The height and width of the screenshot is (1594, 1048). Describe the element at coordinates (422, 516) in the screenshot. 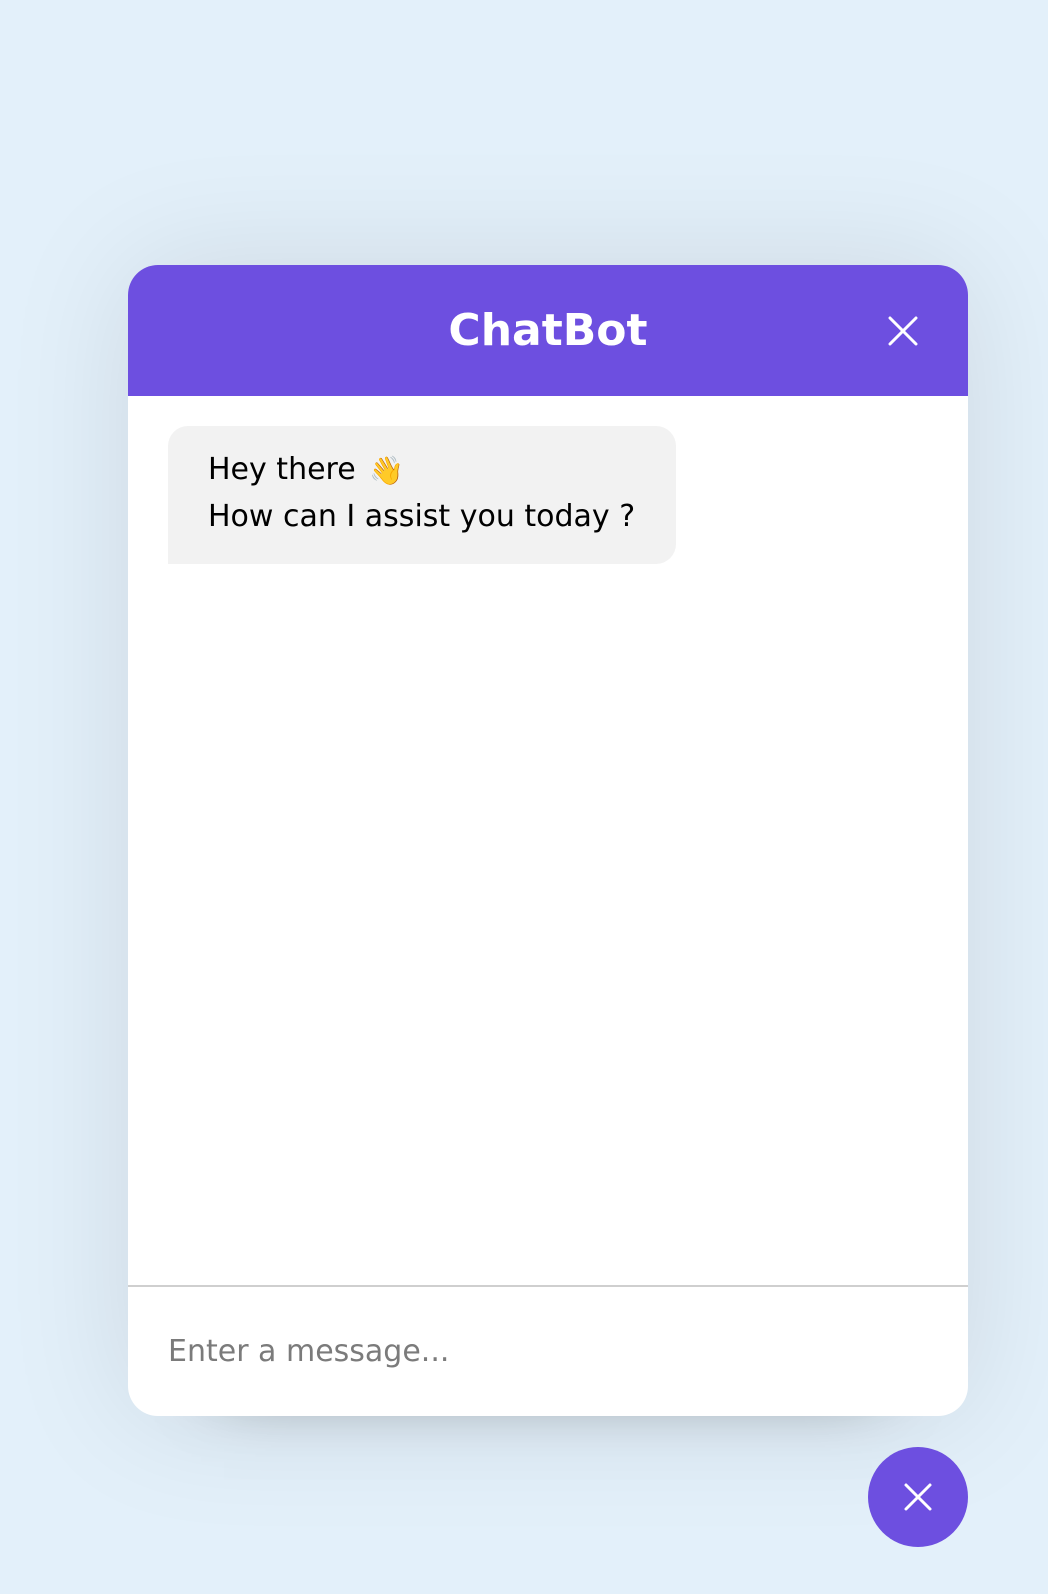

I see `message-line-2: How can I assist you today ?` at that location.